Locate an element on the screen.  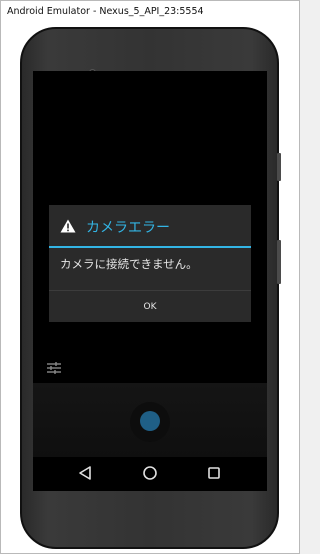
dialog-title-divider is located at coordinates (150, 247).